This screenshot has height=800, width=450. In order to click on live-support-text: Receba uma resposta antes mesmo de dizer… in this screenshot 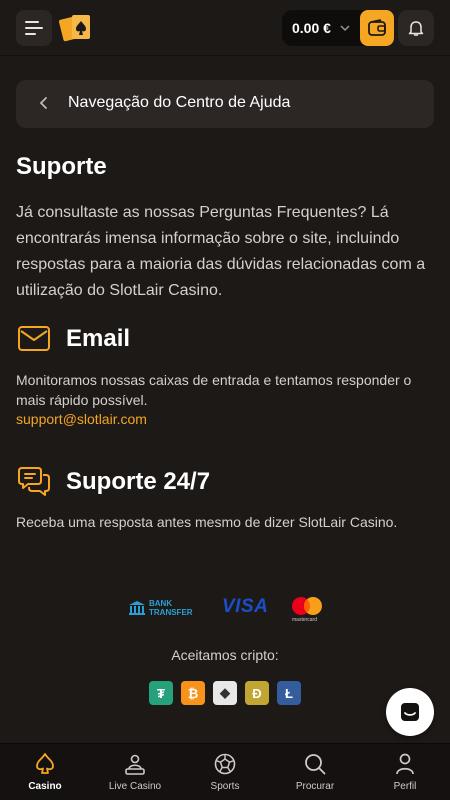, I will do `click(207, 522)`.